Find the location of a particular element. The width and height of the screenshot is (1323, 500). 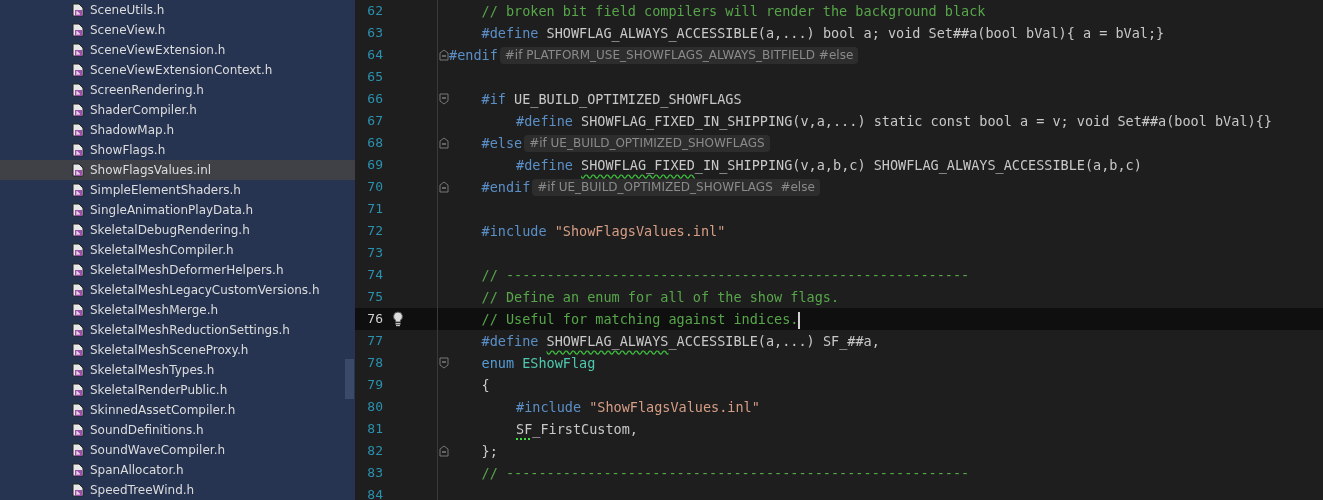

line-number: 79 is located at coordinates (374, 385).